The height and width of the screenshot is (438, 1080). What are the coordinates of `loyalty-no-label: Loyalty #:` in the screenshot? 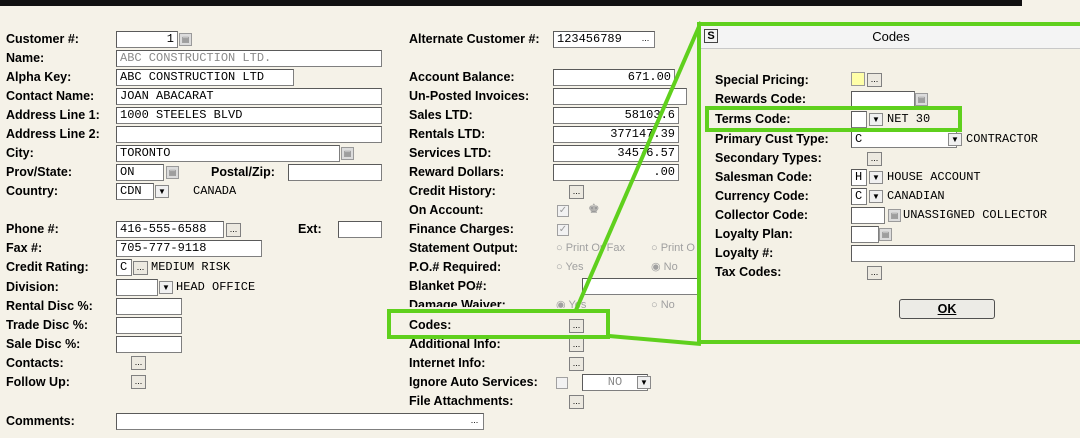 It's located at (744, 253).